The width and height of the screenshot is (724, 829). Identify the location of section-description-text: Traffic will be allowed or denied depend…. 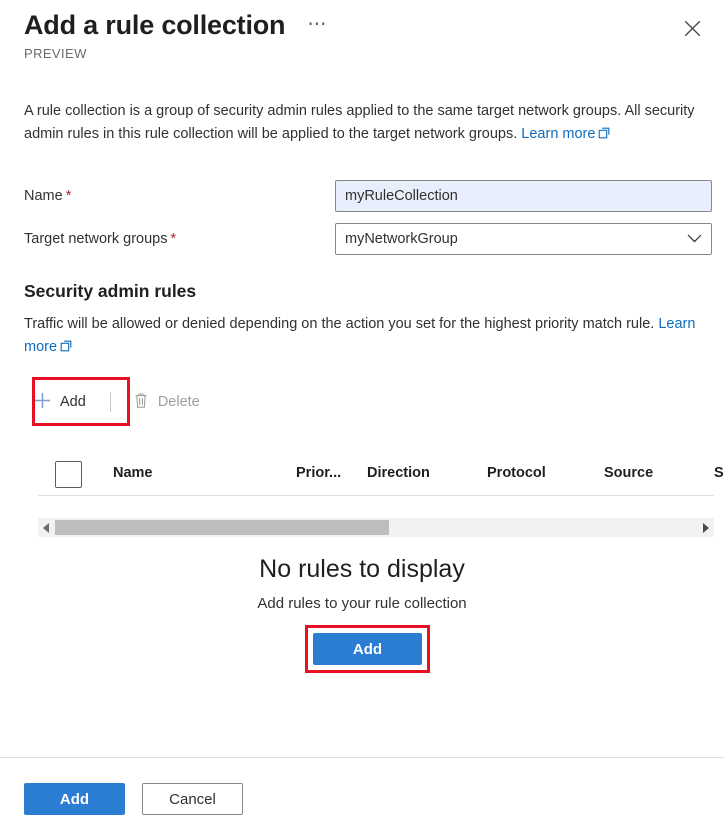
(341, 324).